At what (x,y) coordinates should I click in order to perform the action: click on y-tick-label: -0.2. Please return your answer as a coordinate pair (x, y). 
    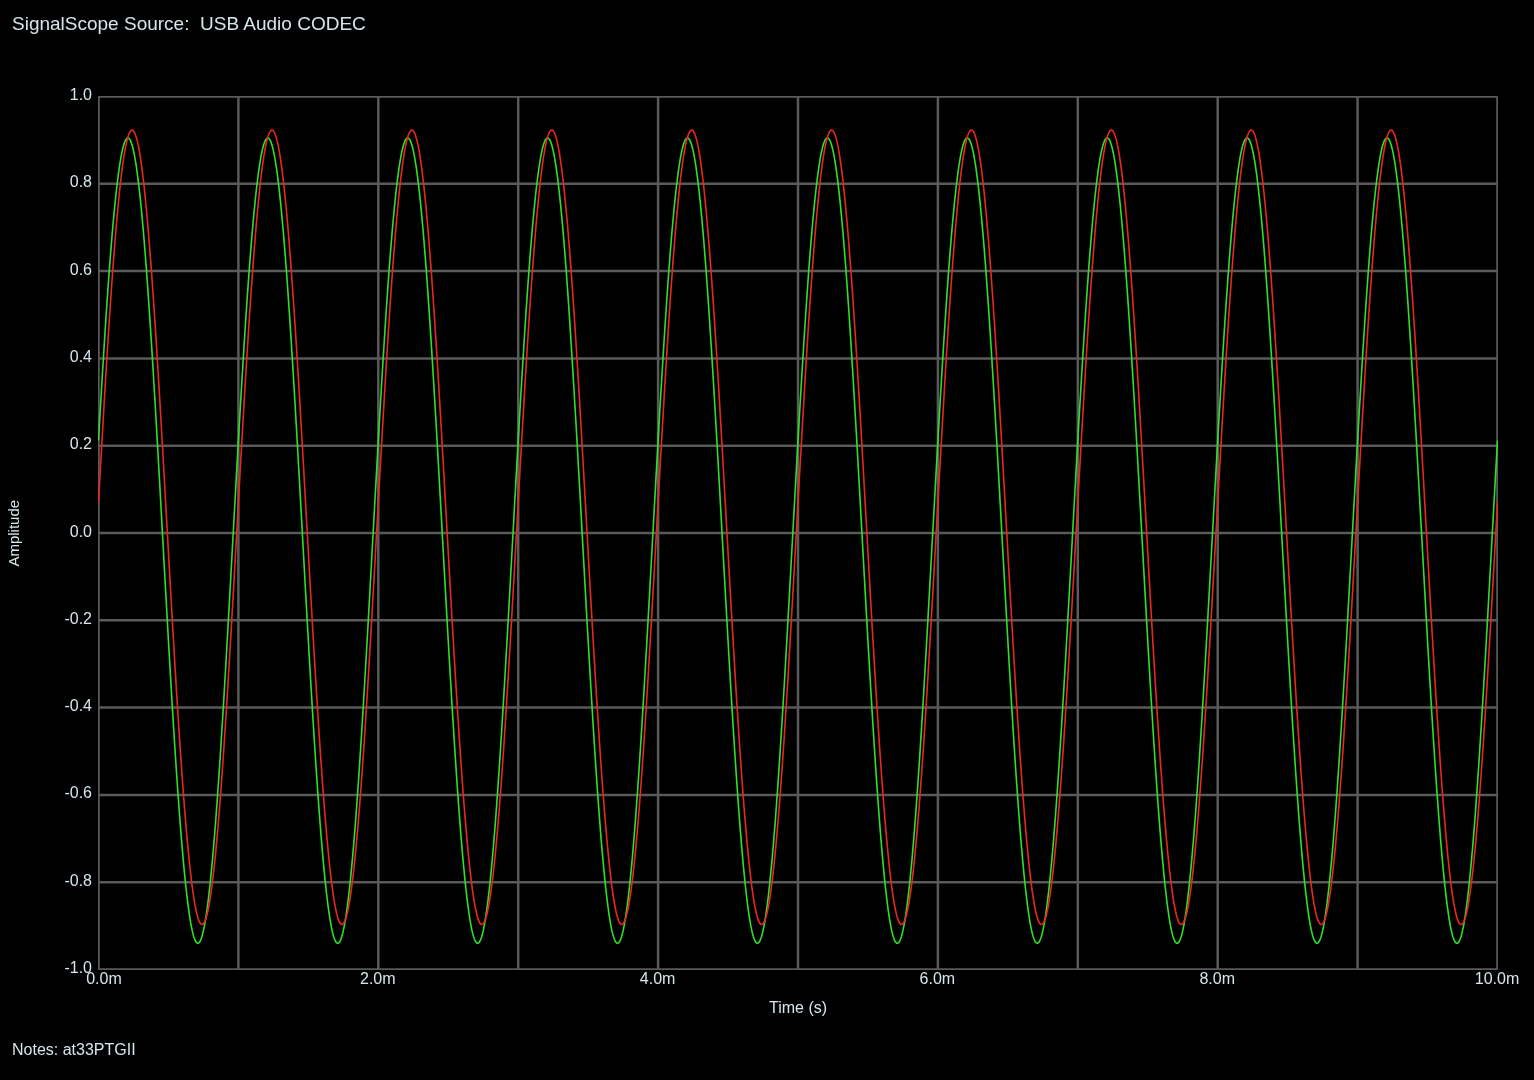
    Looking at the image, I should click on (78, 618).